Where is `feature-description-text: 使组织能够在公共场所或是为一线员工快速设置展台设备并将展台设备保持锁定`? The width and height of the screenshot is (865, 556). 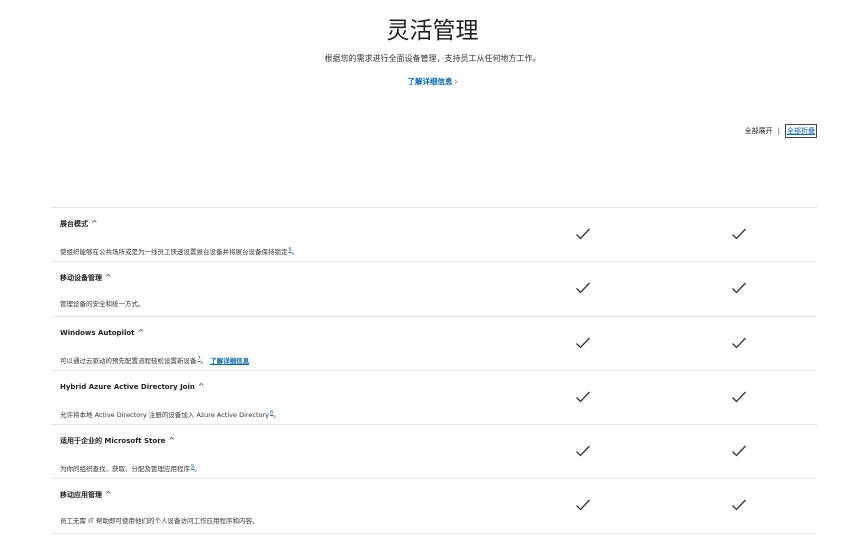
feature-description-text: 使组织能够在公共场所或是为一线员工快速设置展台设备并将展台设备保持锁定 is located at coordinates (174, 252).